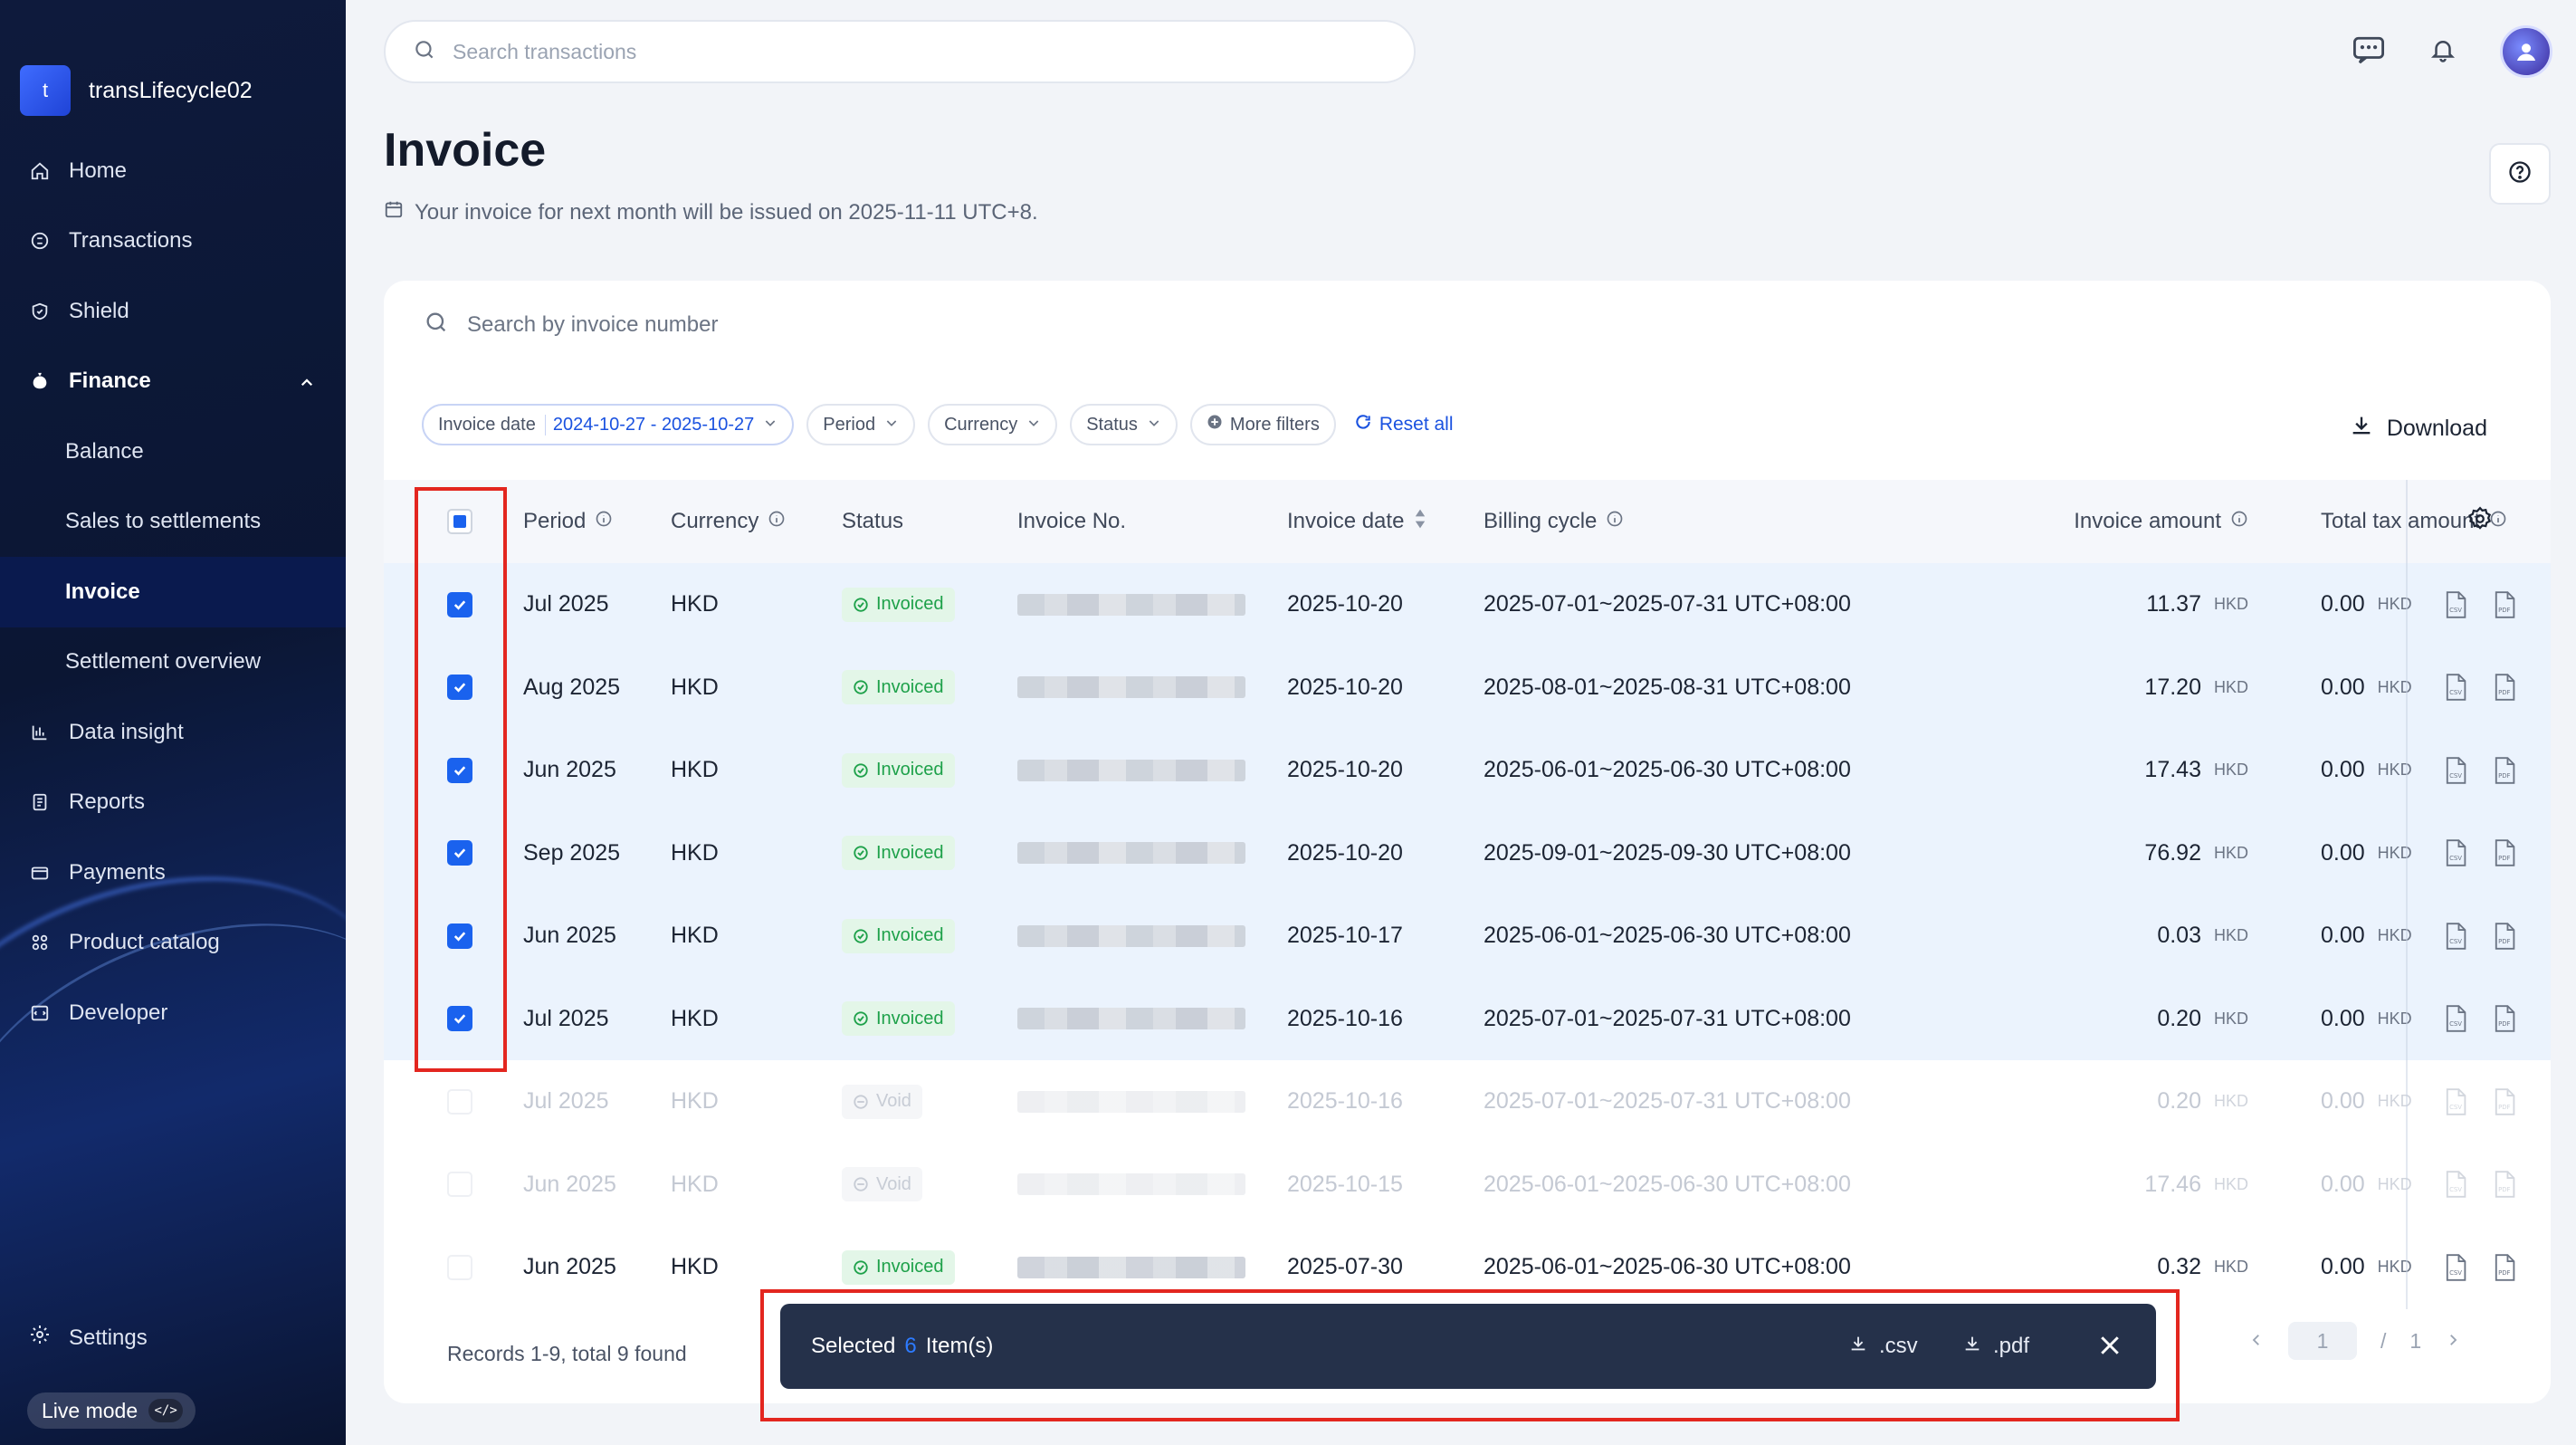 The image size is (2576, 1445). What do you see at coordinates (1357, 521) in the screenshot?
I see `col-invoice-date: Invoice date` at bounding box center [1357, 521].